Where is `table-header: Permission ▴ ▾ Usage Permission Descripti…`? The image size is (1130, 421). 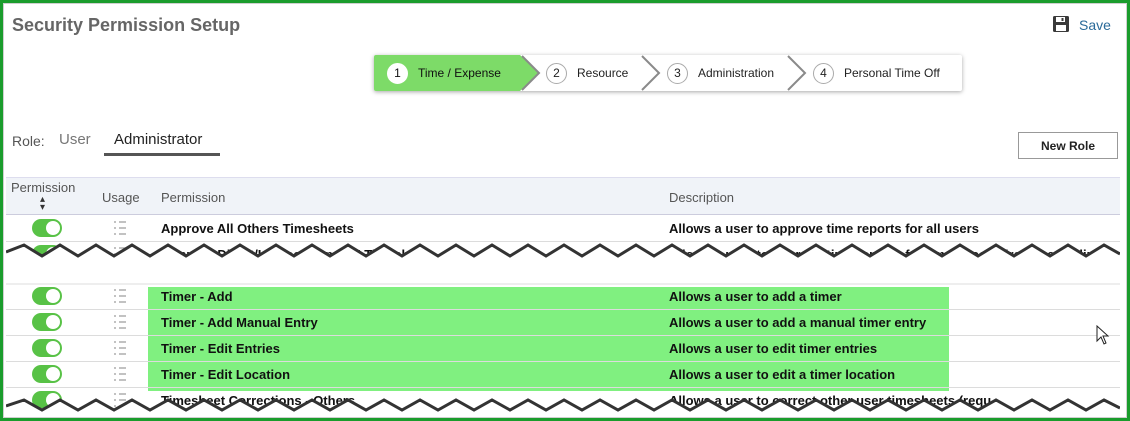
table-header: Permission ▴ ▾ Usage Permission Descripti… is located at coordinates (563, 196).